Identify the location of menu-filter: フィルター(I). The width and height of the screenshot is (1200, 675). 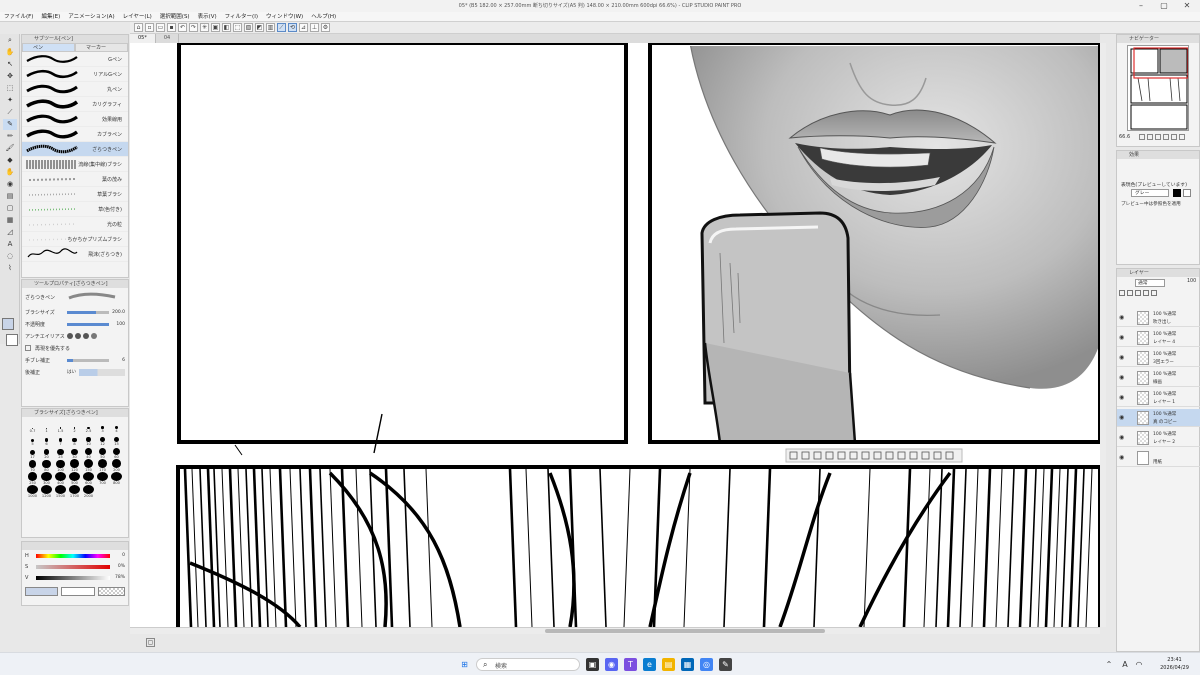
(241, 16).